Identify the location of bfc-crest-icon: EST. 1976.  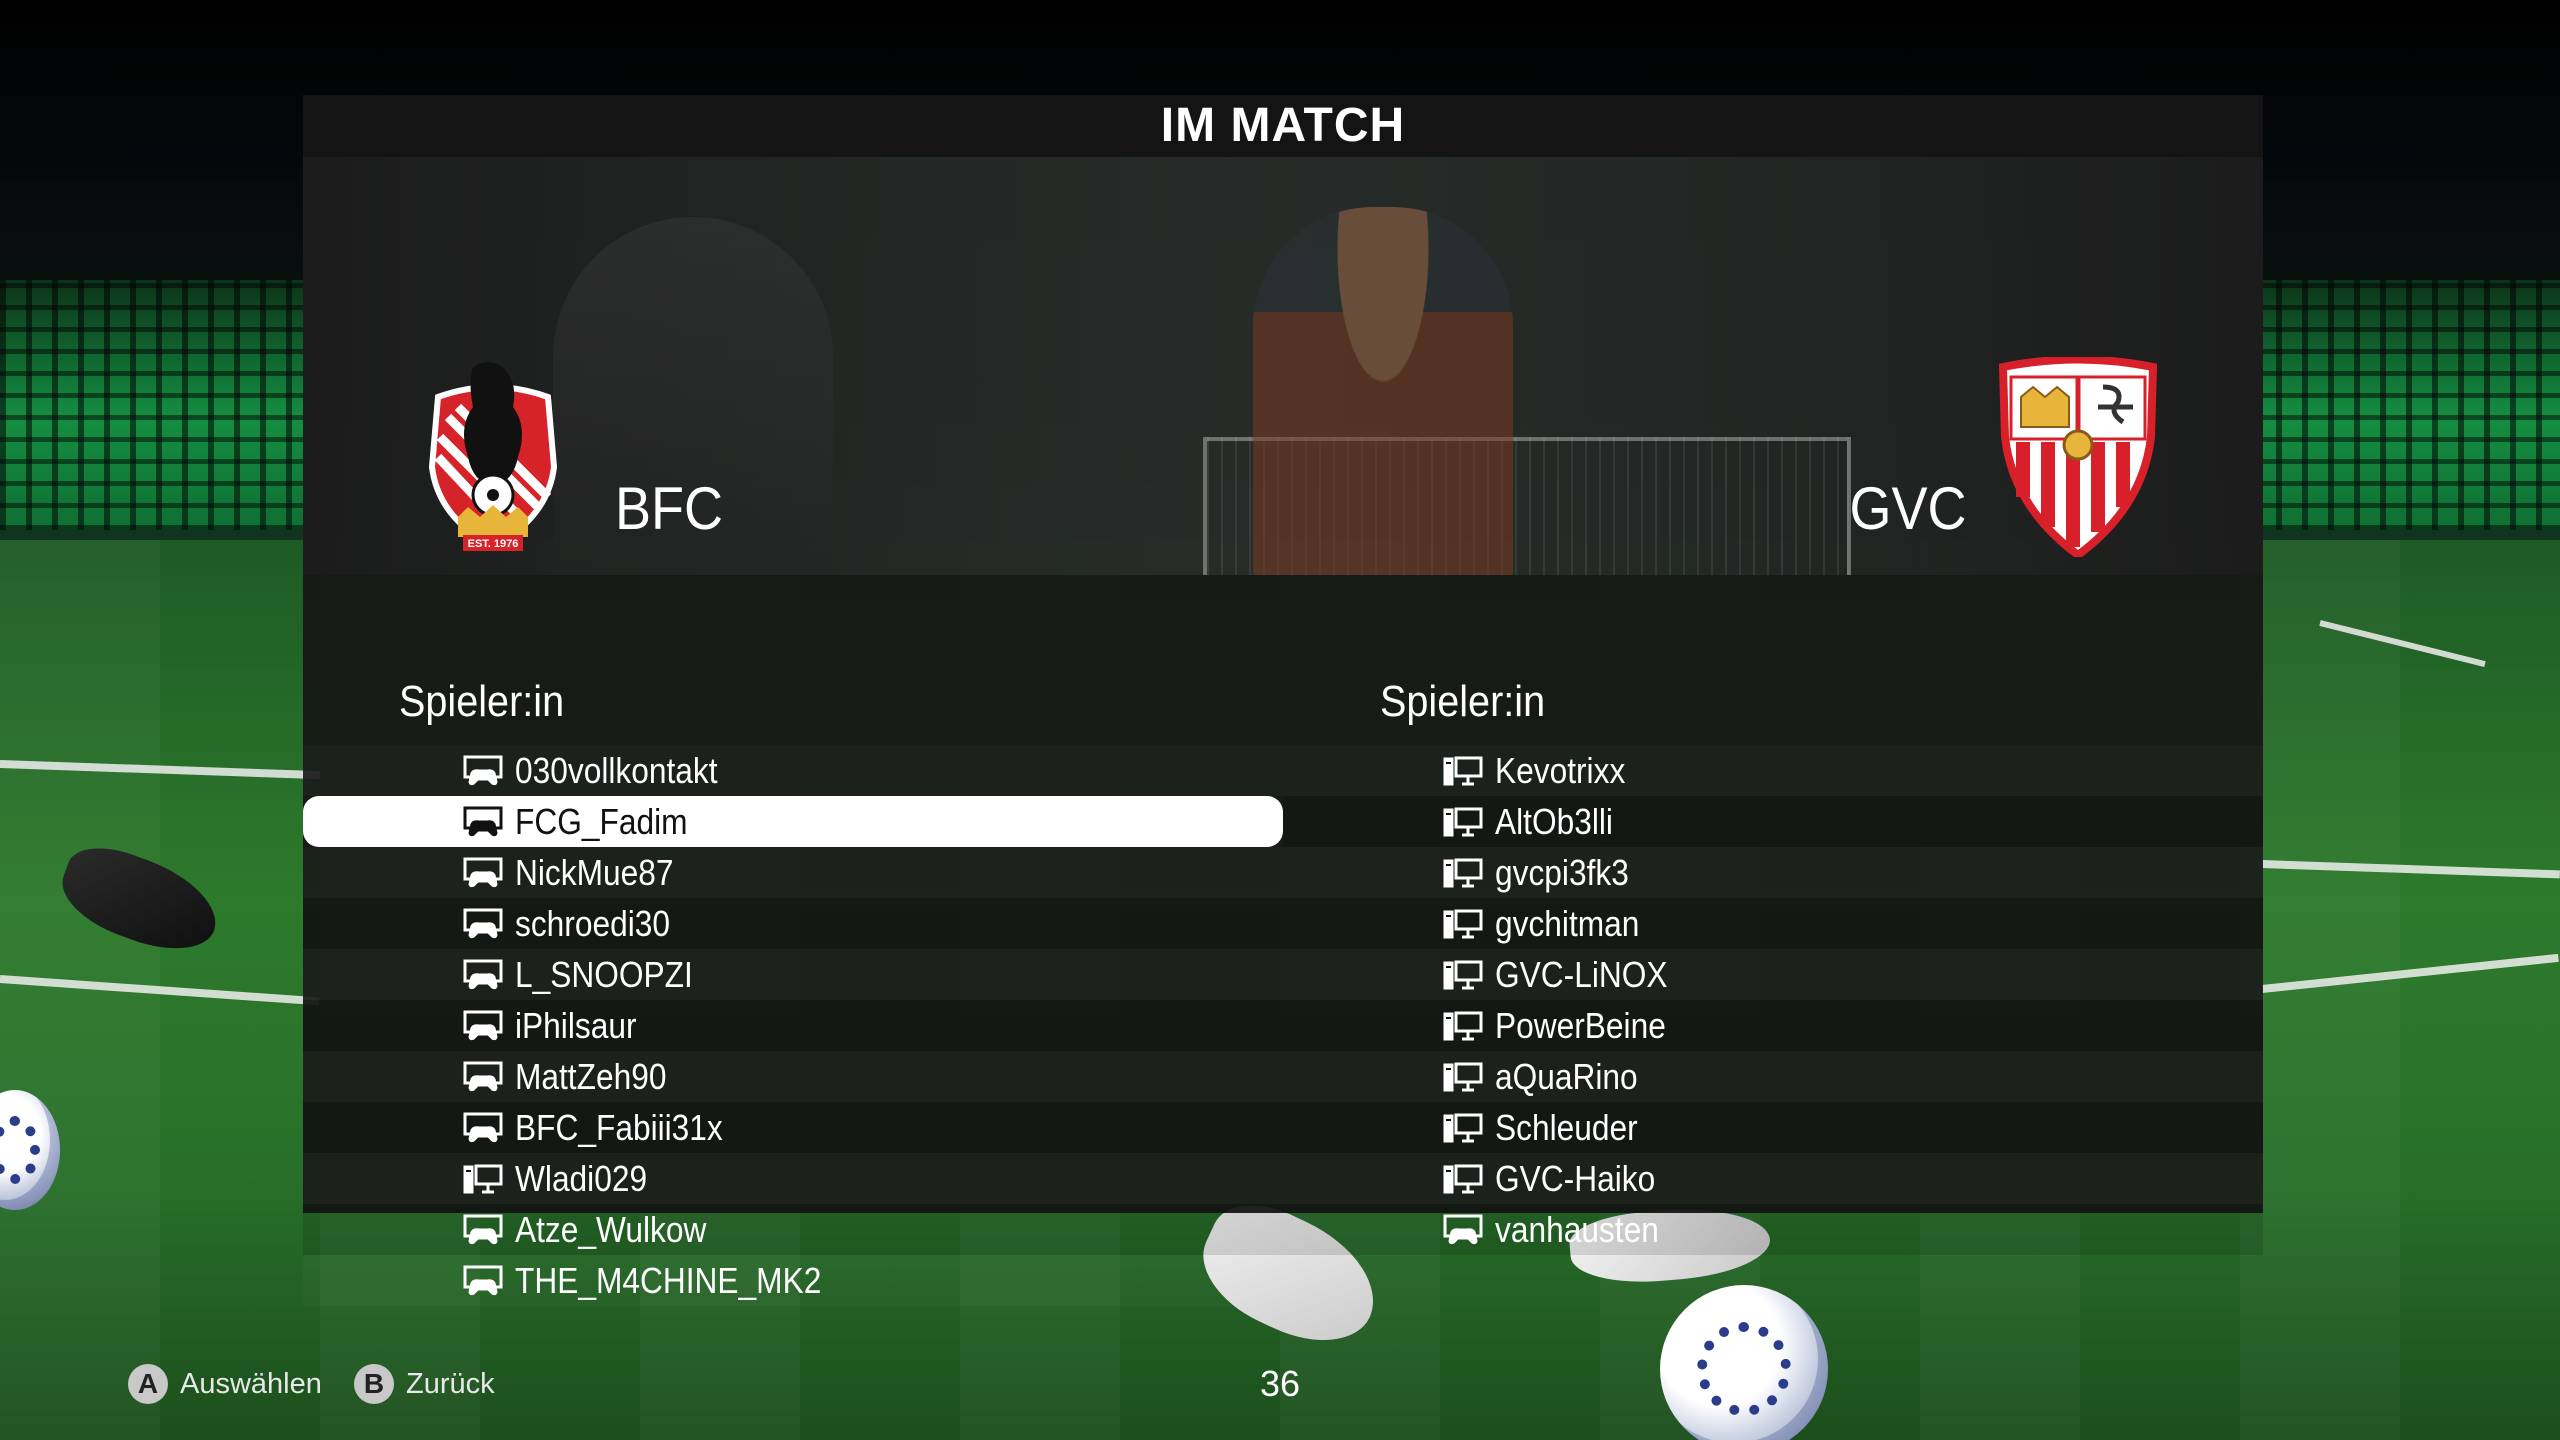
(493, 456).